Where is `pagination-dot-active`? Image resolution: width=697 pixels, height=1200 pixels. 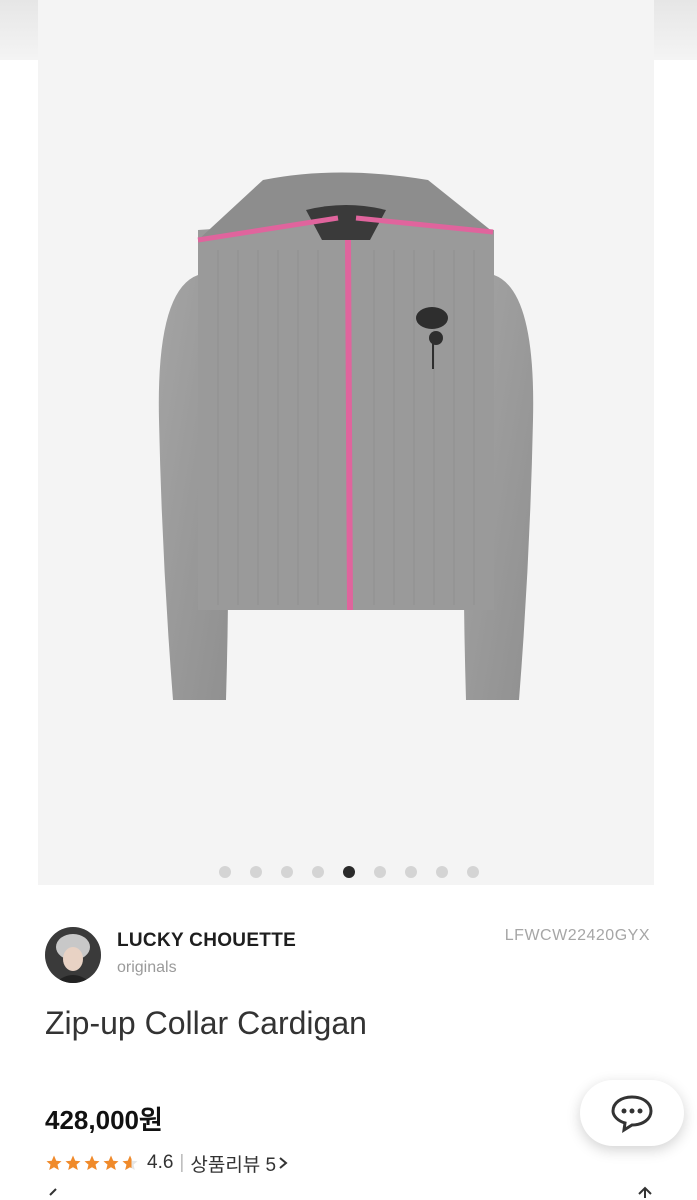
pagination-dot-active is located at coordinates (348, 872).